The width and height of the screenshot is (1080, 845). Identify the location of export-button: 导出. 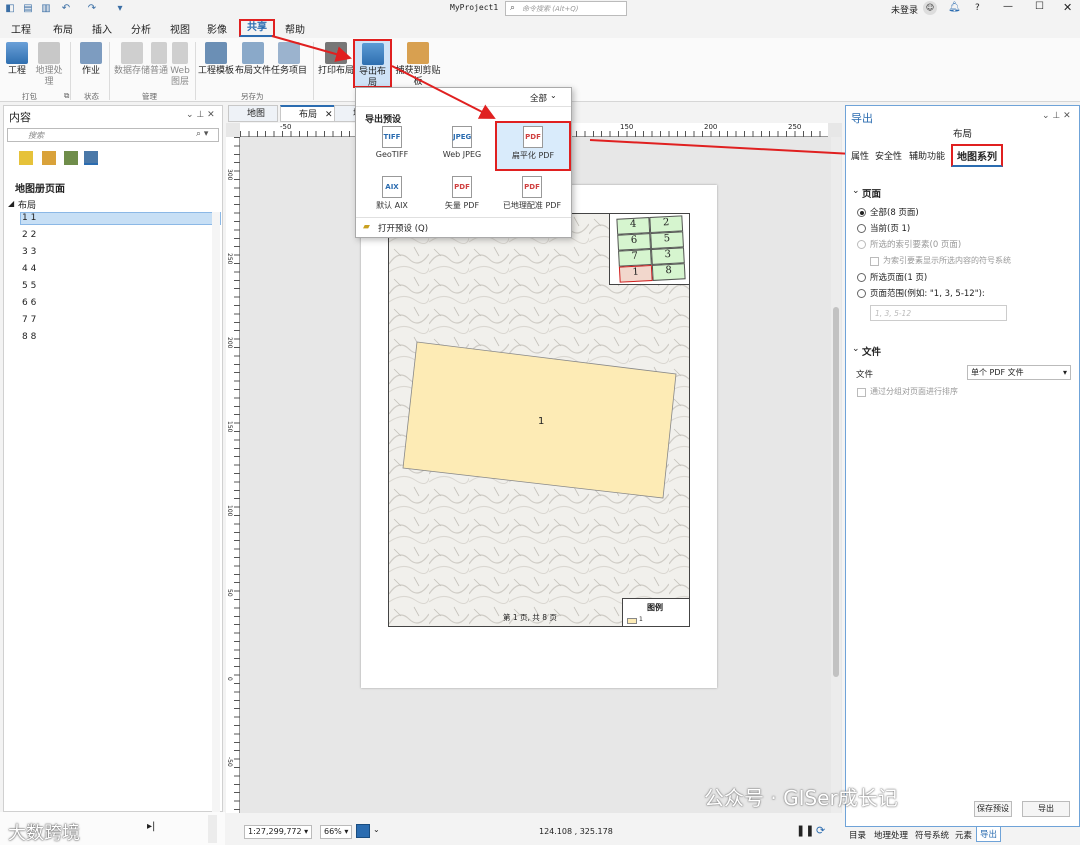
(1046, 809).